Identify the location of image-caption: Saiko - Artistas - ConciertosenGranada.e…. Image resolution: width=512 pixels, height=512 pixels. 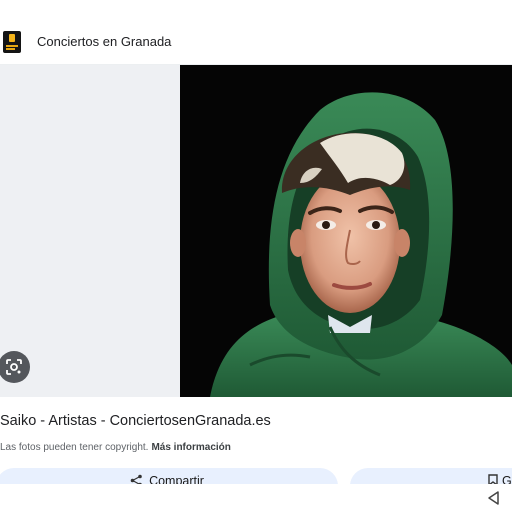
(135, 421).